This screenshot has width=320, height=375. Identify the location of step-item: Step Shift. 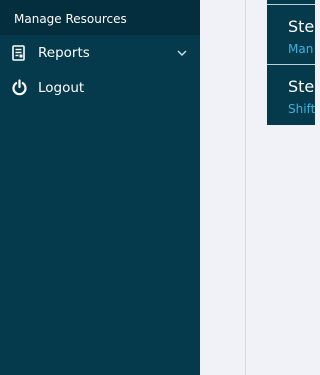
(291, 93).